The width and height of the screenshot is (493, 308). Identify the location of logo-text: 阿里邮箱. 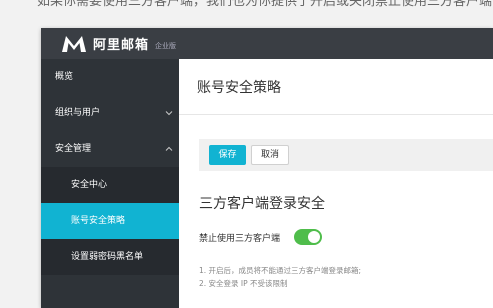
(121, 45).